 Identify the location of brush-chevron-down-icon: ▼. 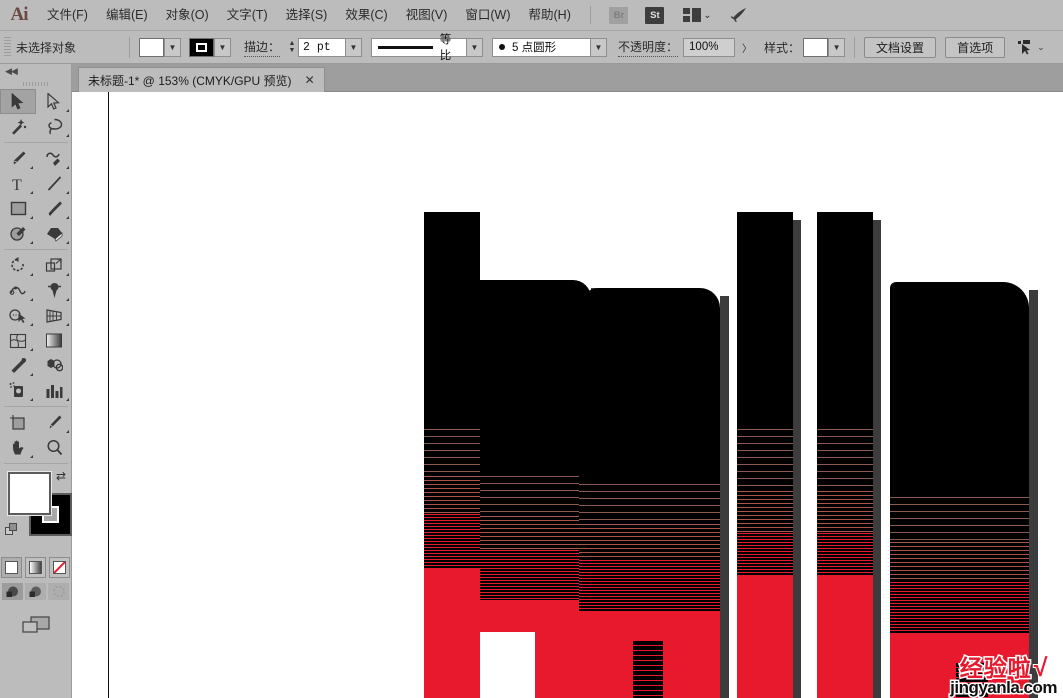
(599, 47).